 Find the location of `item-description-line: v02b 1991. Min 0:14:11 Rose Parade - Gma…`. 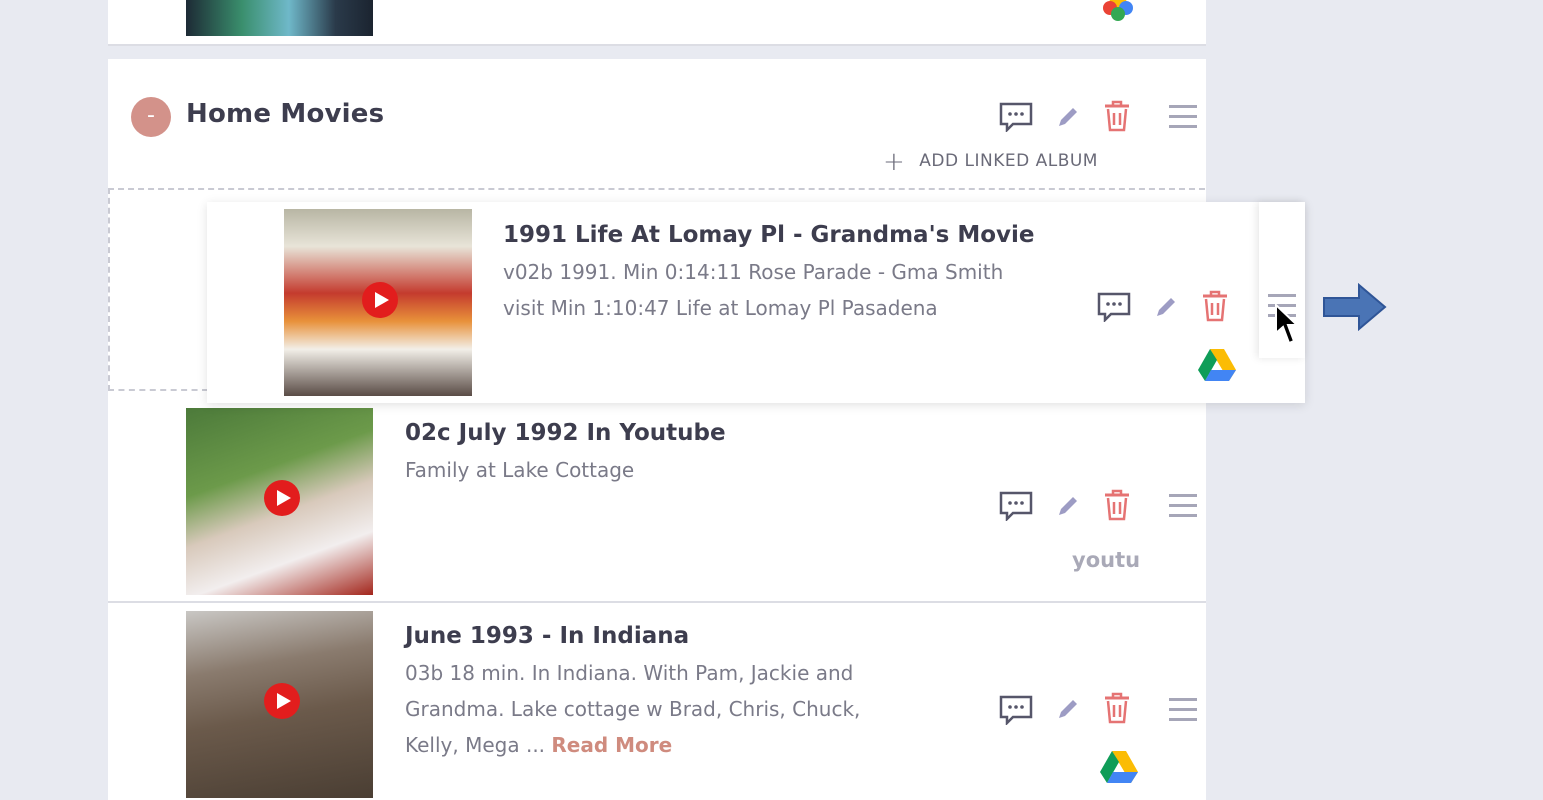

item-description-line: v02b 1991. Min 0:14:11 Rose Parade - Gma… is located at coordinates (753, 272).